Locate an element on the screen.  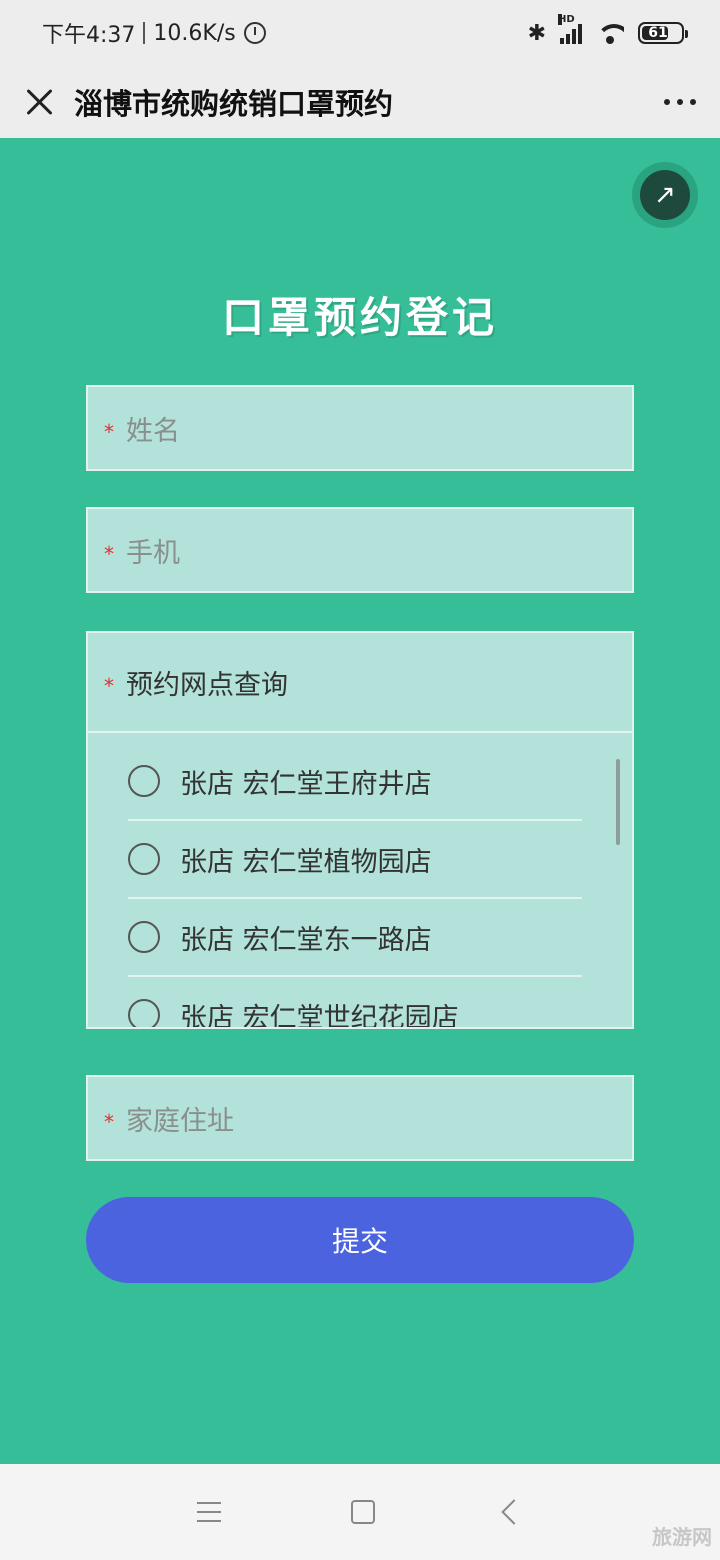
watermark: 旅游网 is located at coordinates (682, 1537).